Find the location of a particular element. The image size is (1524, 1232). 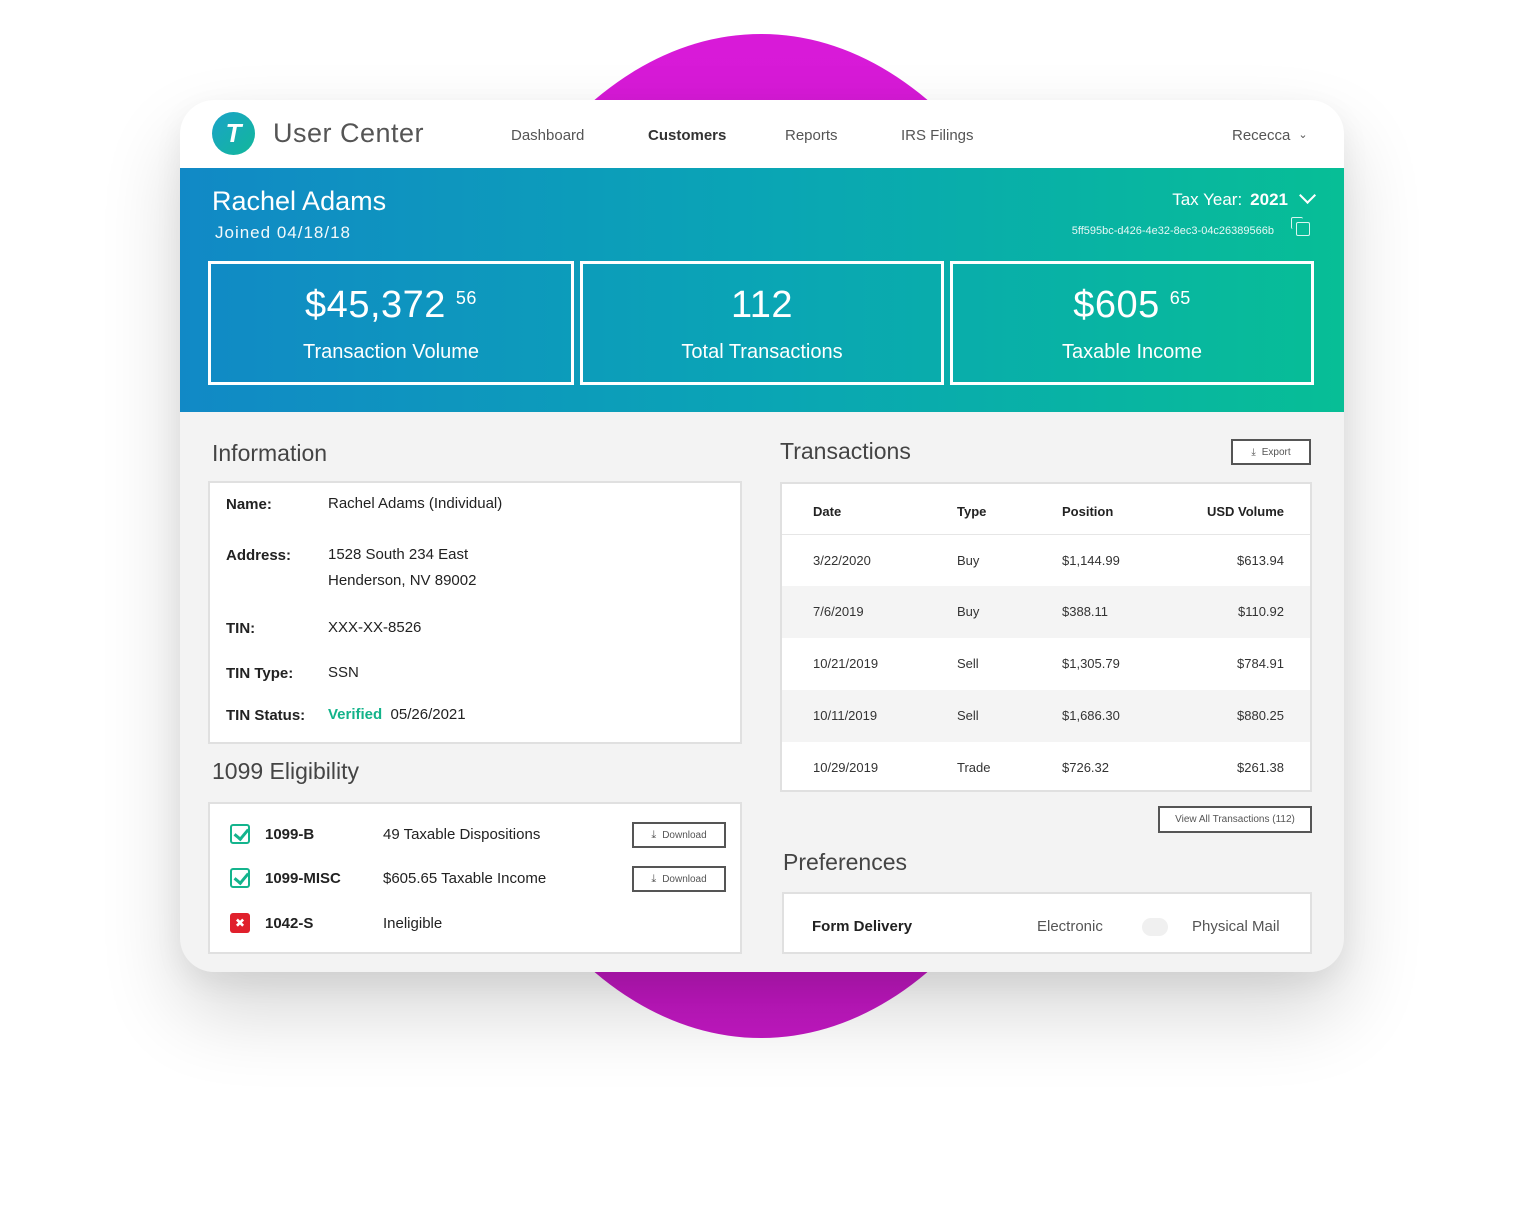

transactions-title: Transactions is located at coordinates (845, 451).